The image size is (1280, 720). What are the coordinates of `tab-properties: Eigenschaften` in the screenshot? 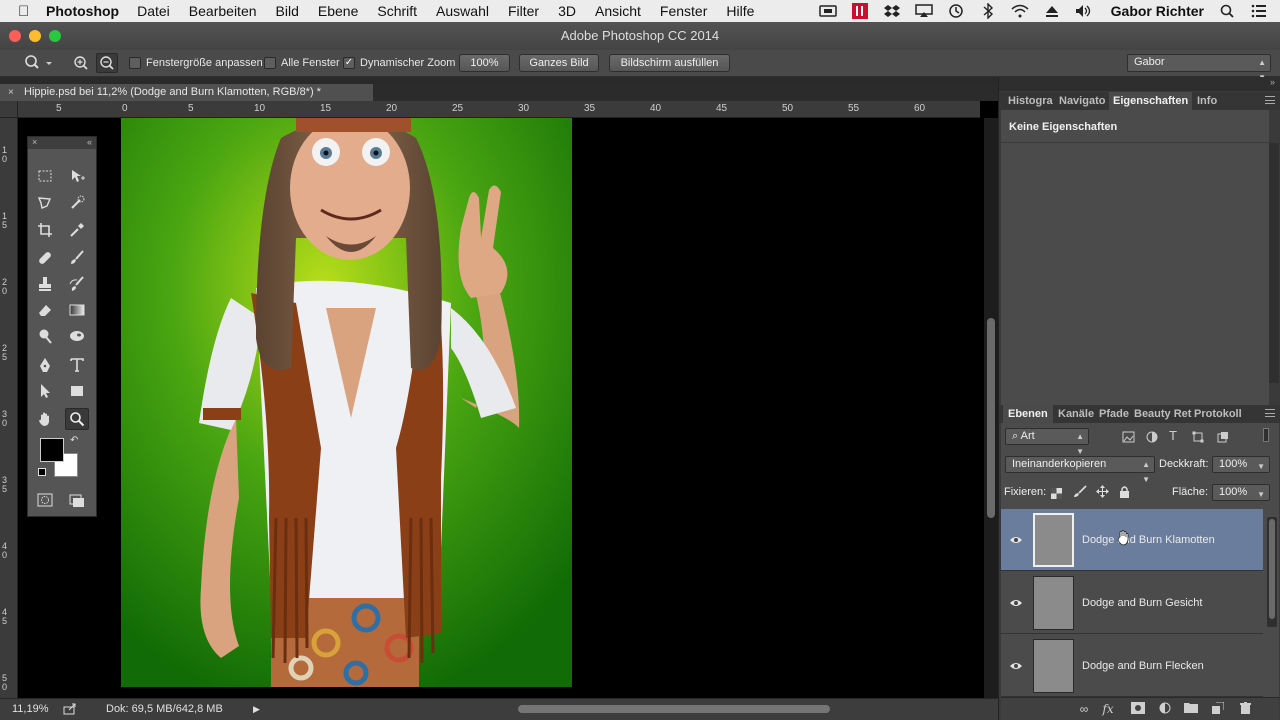 It's located at (1151, 101).